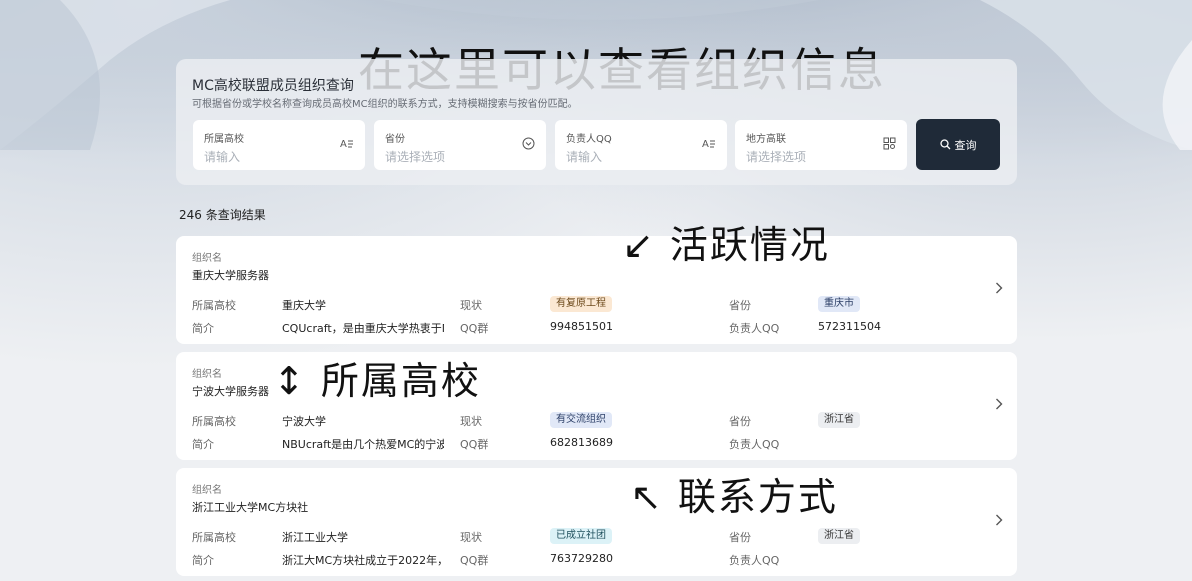 This screenshot has height=581, width=1192. What do you see at coordinates (766, 139) in the screenshot?
I see `field-label: 地方高联` at bounding box center [766, 139].